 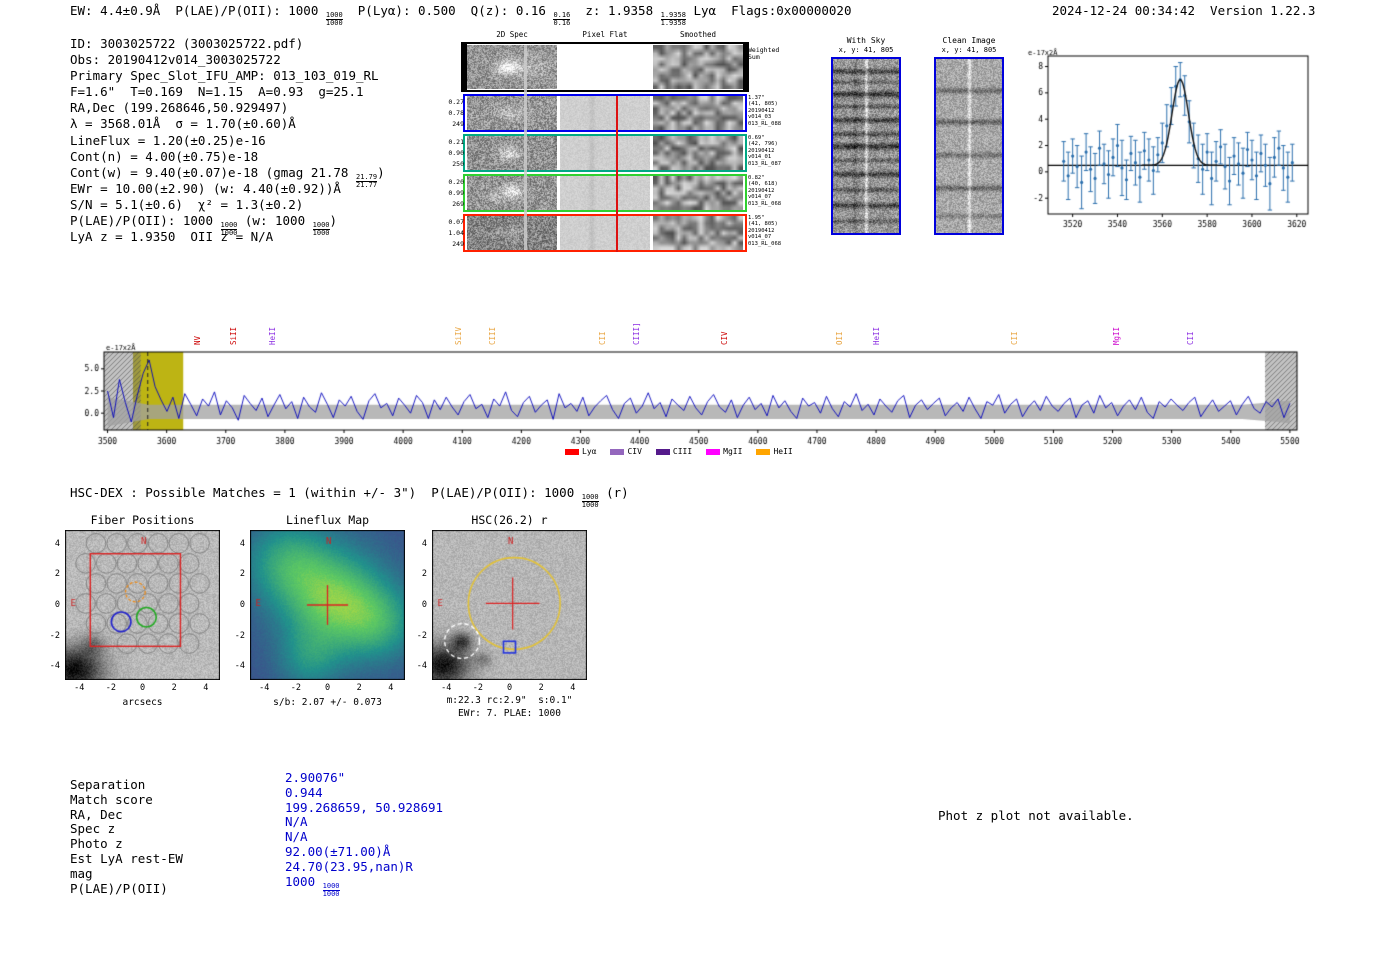 What do you see at coordinates (456, 153) in the screenshot?
I see `scale-line: 0.90` at bounding box center [456, 153].